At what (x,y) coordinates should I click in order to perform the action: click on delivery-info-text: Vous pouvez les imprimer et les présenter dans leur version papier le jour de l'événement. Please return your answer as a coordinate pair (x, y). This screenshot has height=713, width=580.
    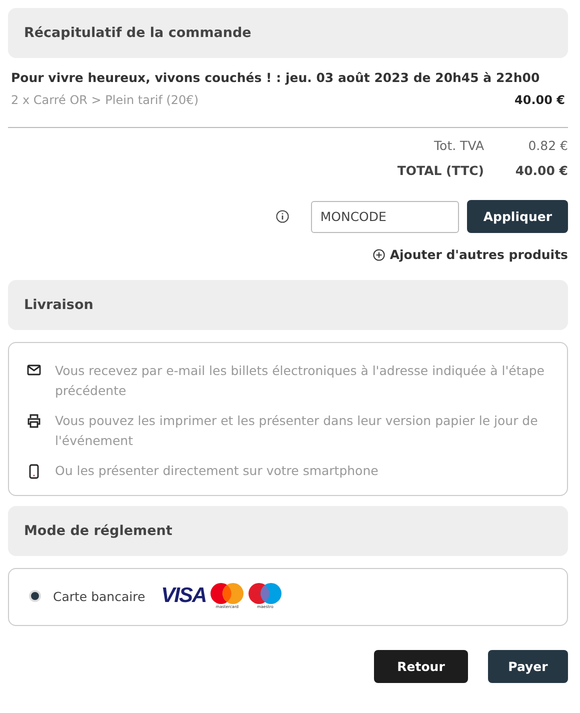
    Looking at the image, I should click on (297, 431).